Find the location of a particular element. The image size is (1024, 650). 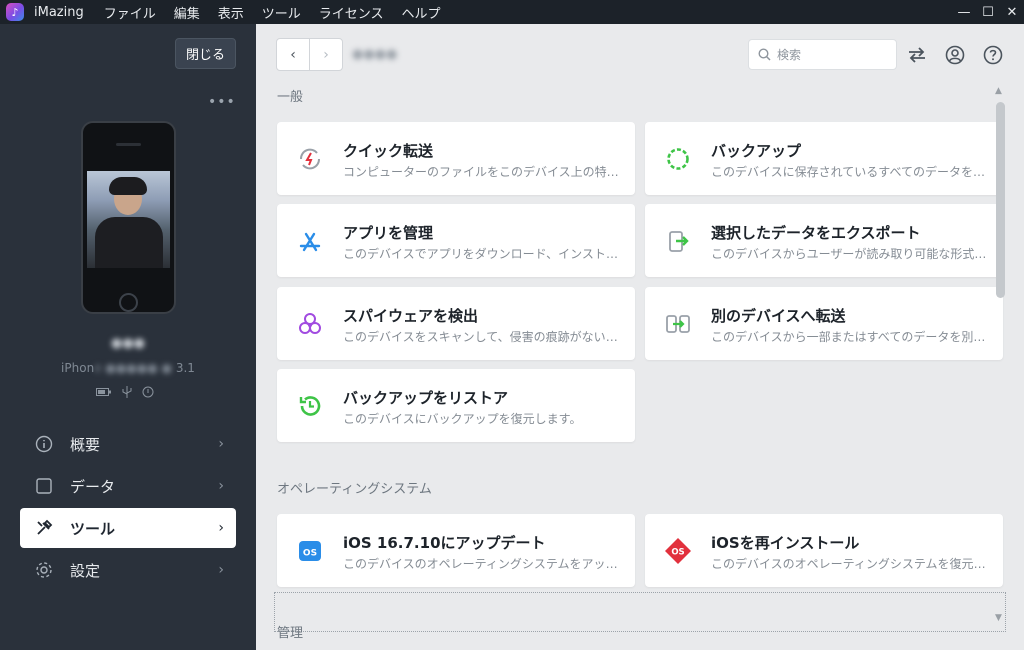

search-input is located at coordinates (827, 54).